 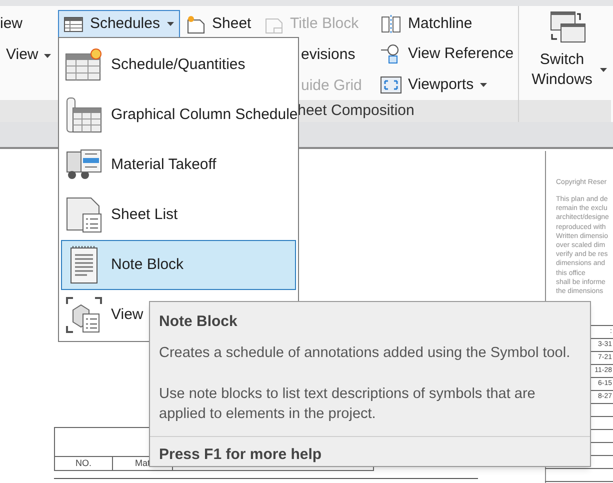 What do you see at coordinates (347, 404) in the screenshot?
I see `tooltip-text: Use note blocks to list text descriptions of symbols that are applied to elements in the project.` at bounding box center [347, 404].